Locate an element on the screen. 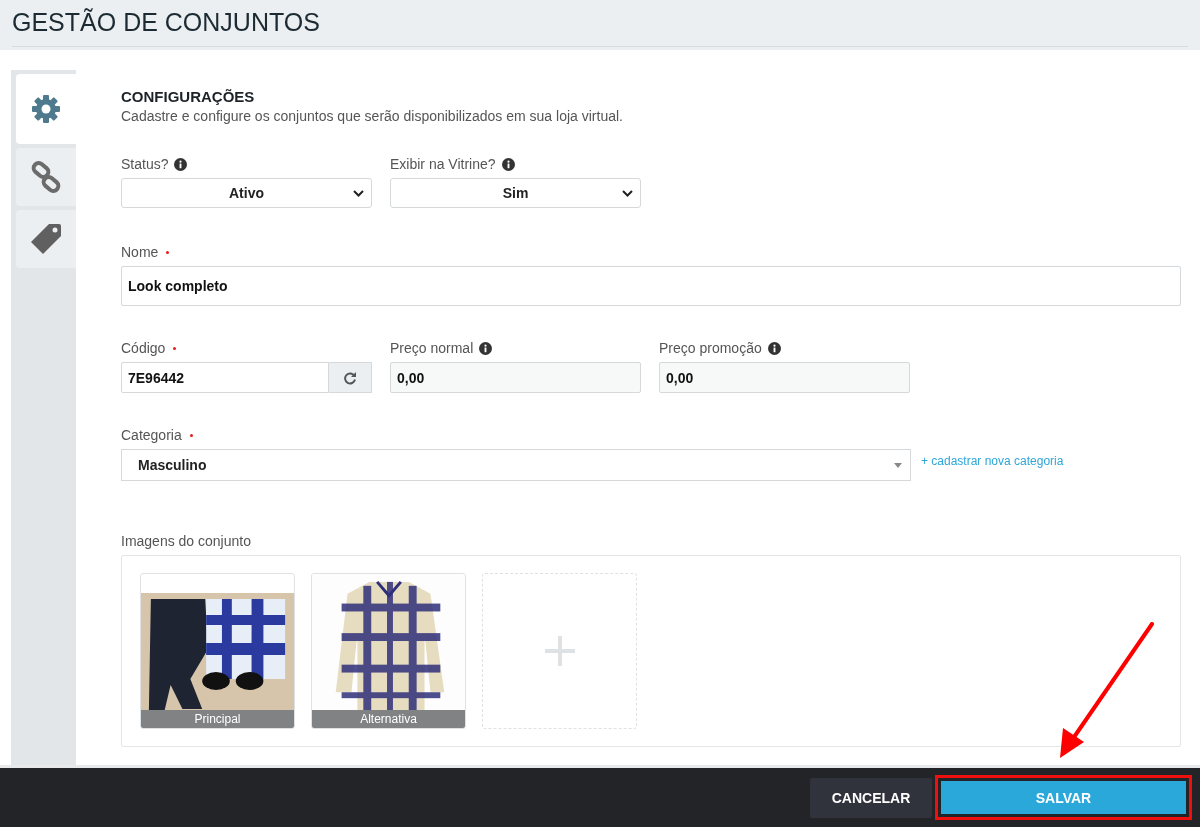 The height and width of the screenshot is (827, 1200). image-caption: Principal is located at coordinates (217, 719).